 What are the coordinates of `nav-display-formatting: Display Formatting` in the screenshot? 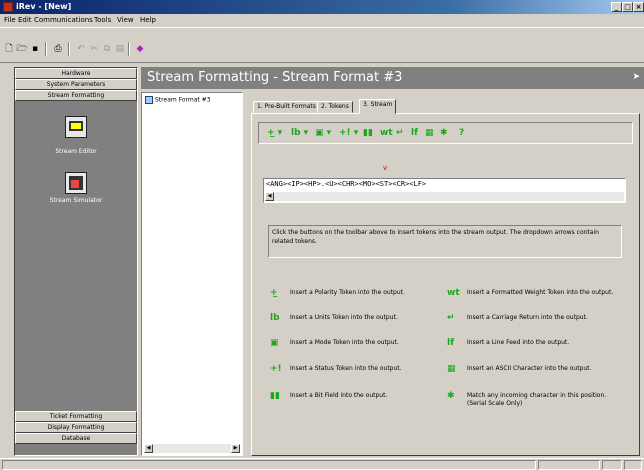 It's located at (76, 427).